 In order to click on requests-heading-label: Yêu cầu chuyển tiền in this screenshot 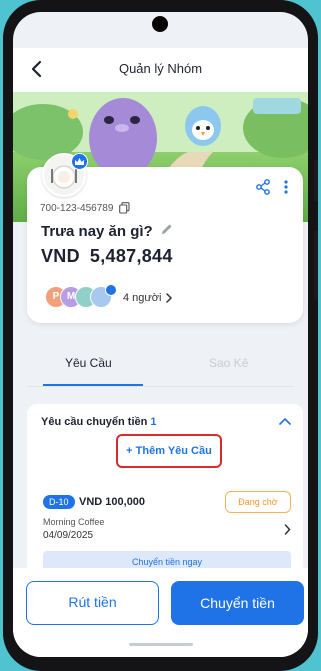, I will do `click(94, 422)`.